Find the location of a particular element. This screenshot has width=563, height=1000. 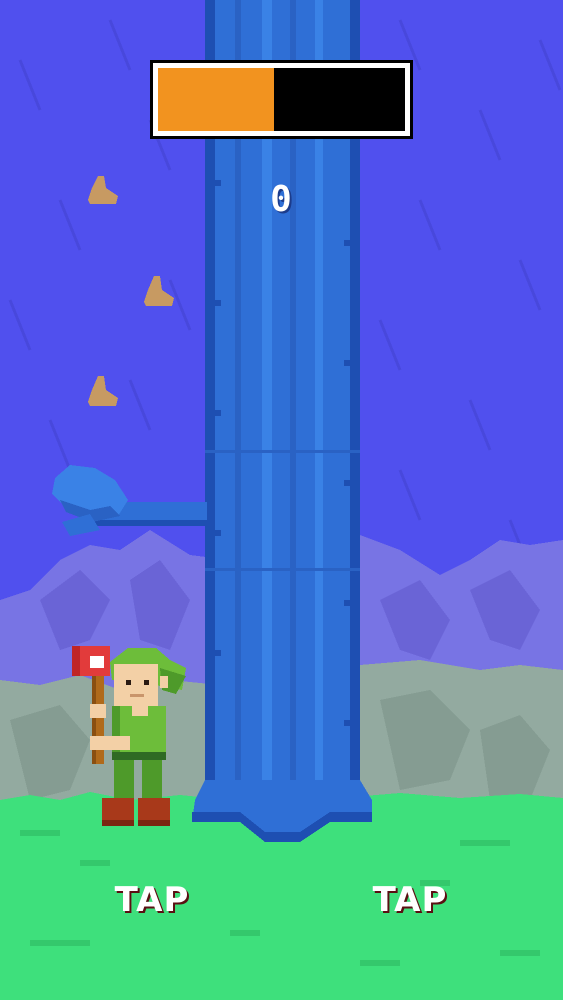

tap-right-label: TAP is located at coordinates (410, 900).